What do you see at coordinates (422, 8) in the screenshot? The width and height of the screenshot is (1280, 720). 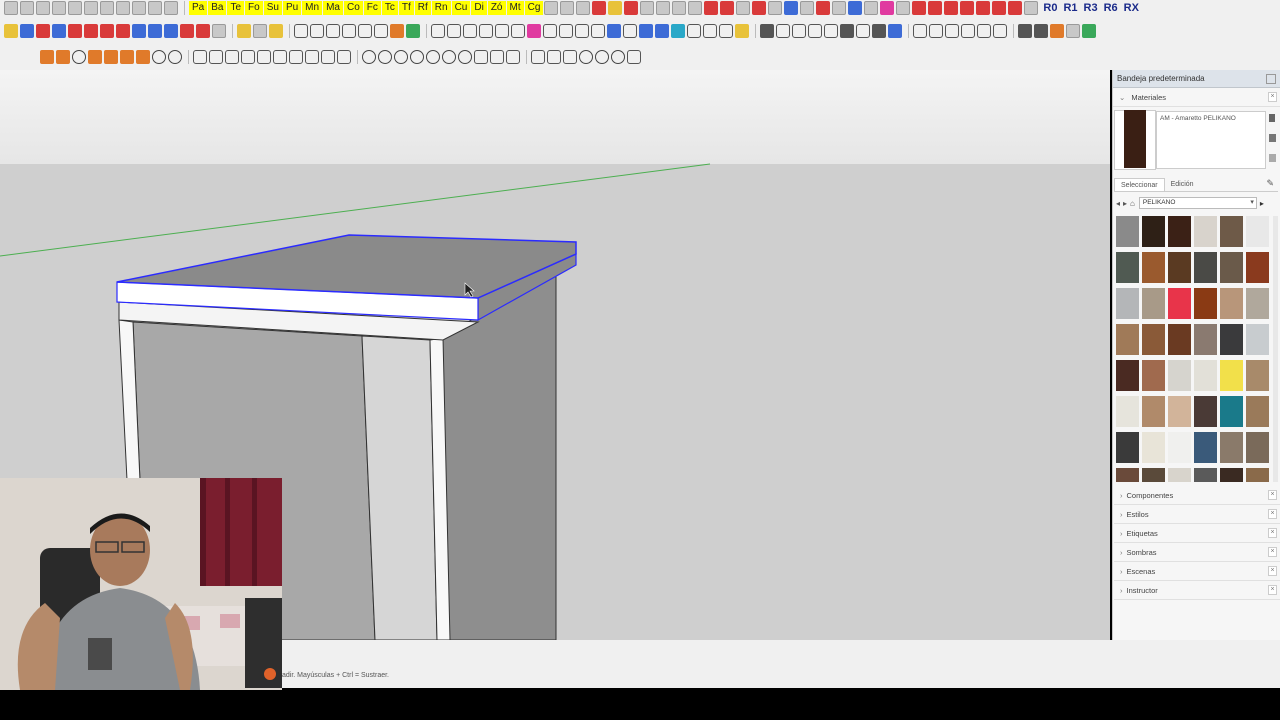 I see `toolbar-tab-12: Rf` at bounding box center [422, 8].